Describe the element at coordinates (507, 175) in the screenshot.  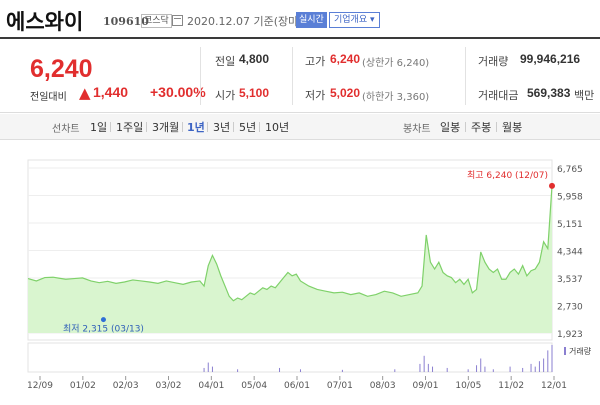
I see `max-label: 최고 6,240 (12/07)` at that location.